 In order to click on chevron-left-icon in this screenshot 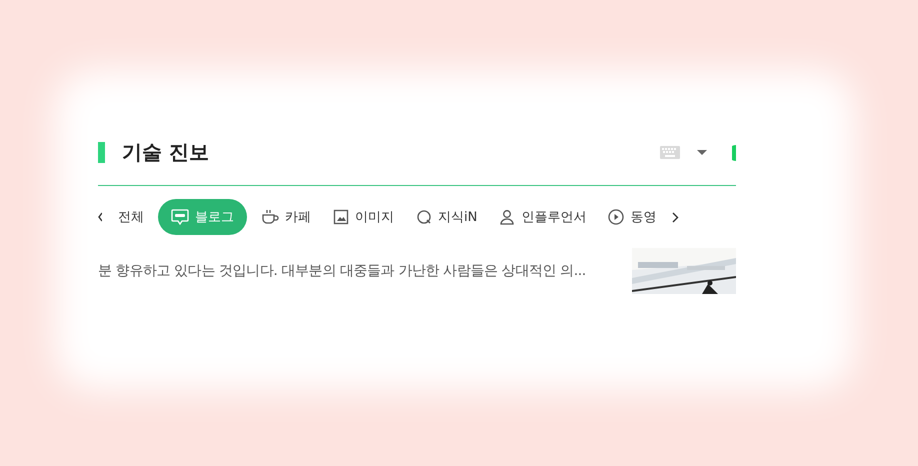, I will do `click(100, 217)`.